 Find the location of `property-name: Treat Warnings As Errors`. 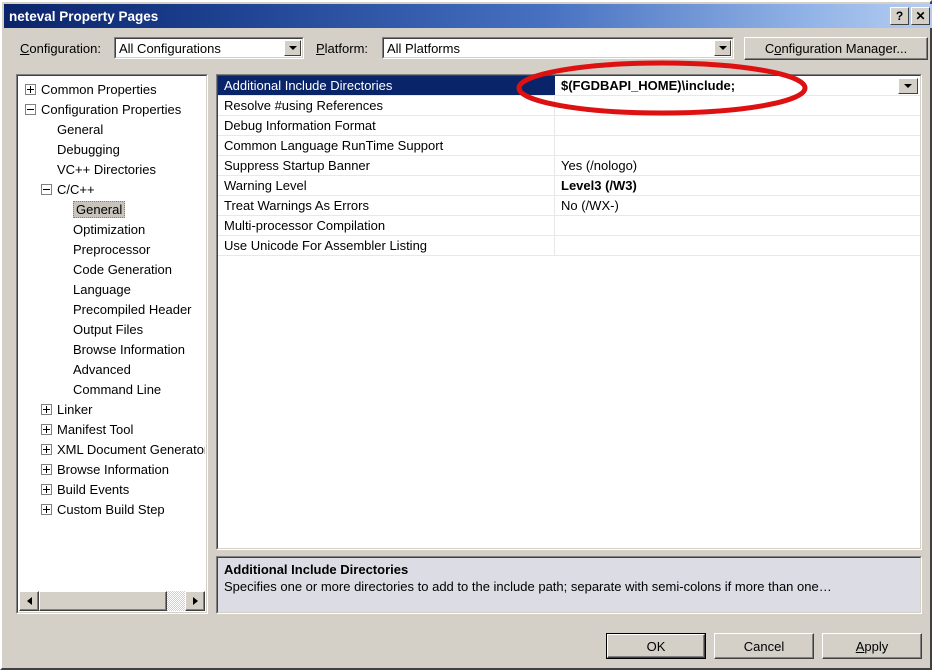

property-name: Treat Warnings As Errors is located at coordinates (386, 205).